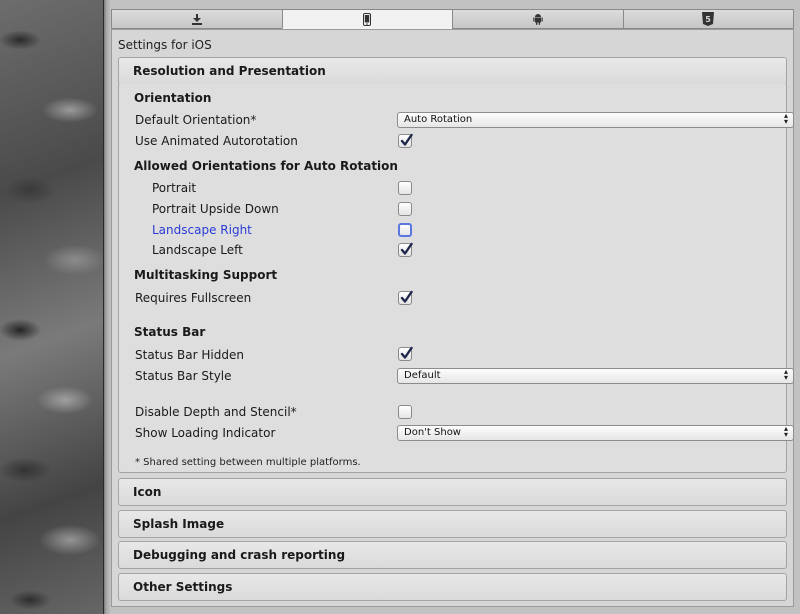 The width and height of the screenshot is (800, 614). I want to click on section-icon-header: Icon, so click(452, 492).